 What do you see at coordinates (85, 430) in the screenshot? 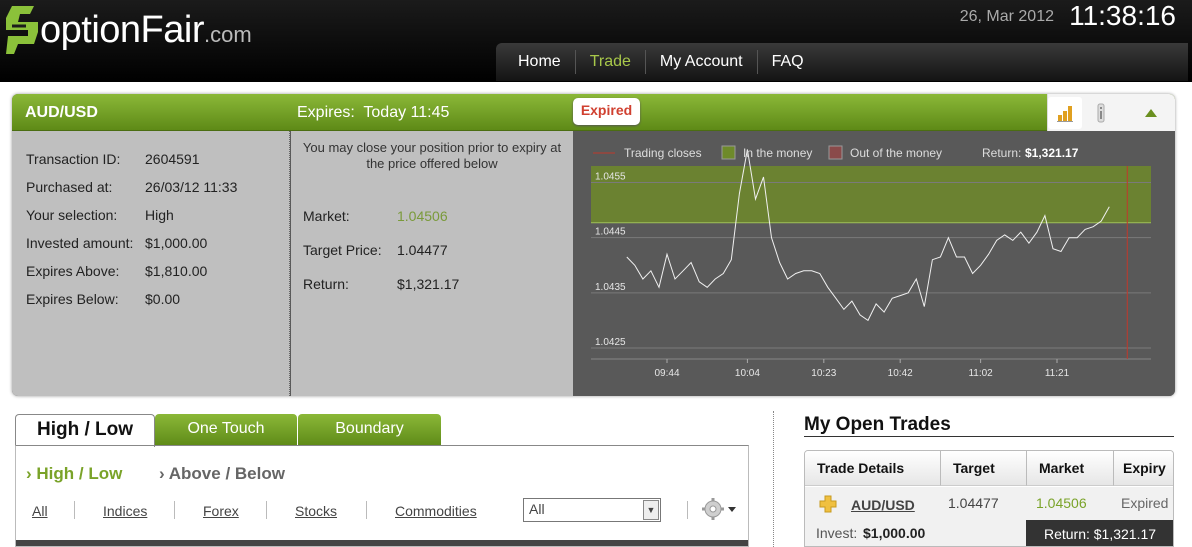
I see `tab-high-low: High / Low` at bounding box center [85, 430].